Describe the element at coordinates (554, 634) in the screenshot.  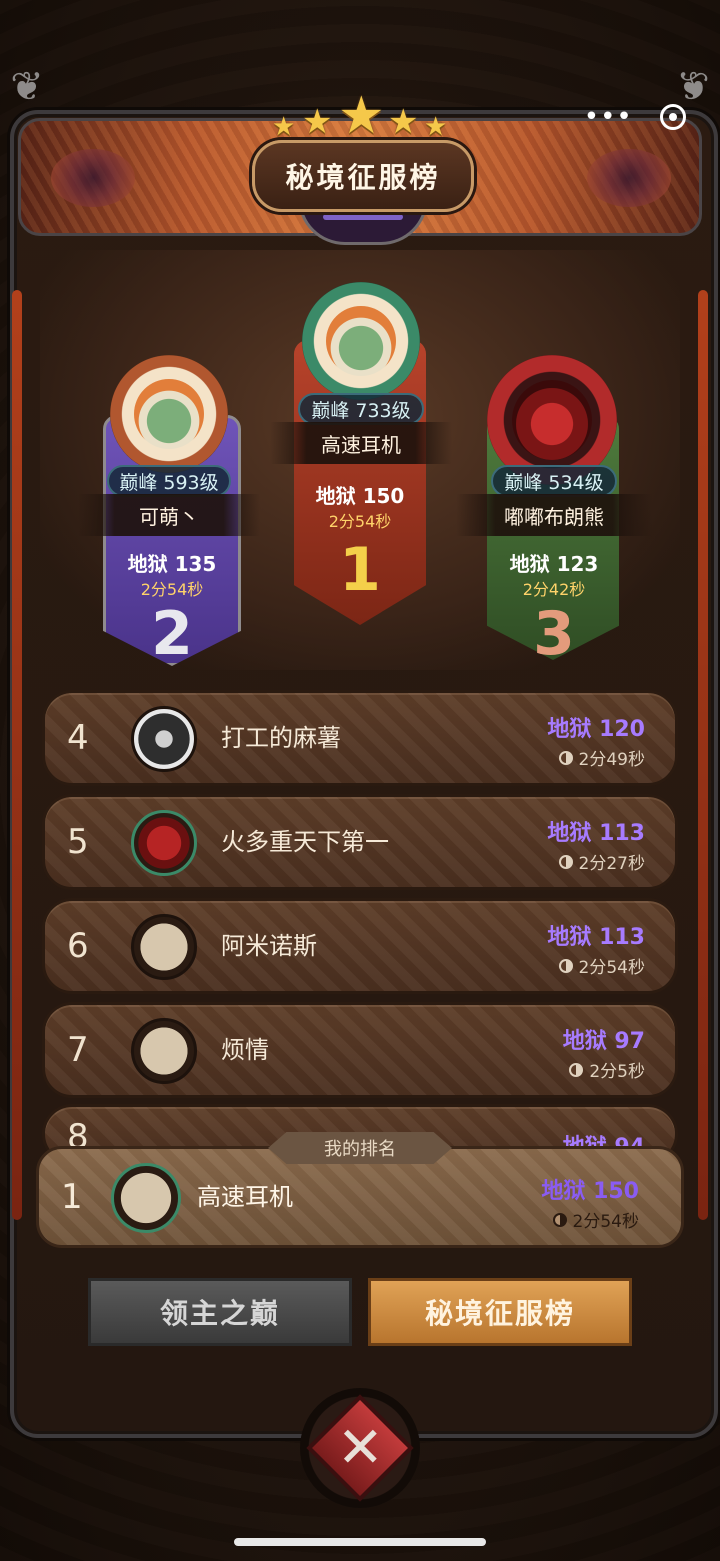
I see `rank-number: 3` at that location.